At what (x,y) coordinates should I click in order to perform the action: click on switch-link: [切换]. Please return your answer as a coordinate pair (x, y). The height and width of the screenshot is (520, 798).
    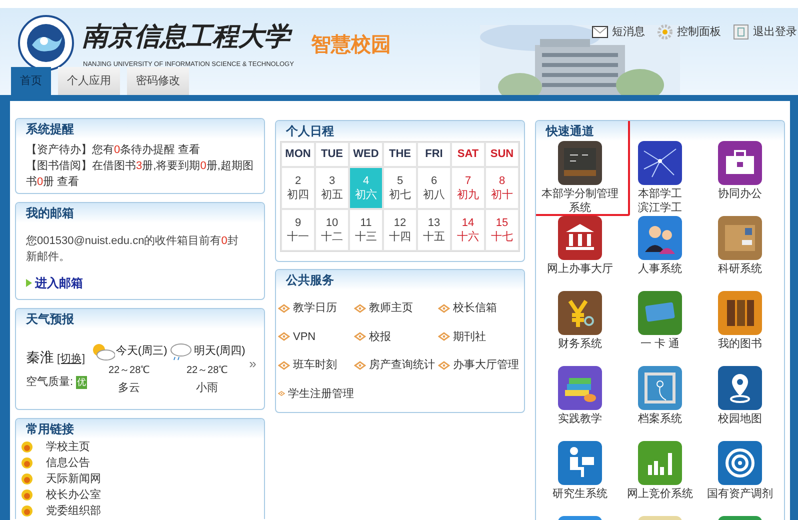
    Looking at the image, I should click on (71, 359).